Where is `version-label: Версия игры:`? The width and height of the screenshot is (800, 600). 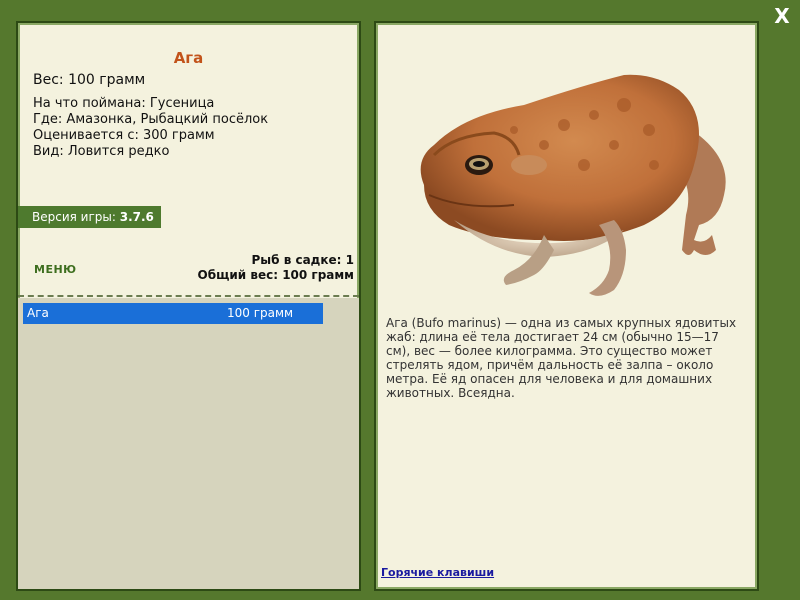
version-label: Версия игры: is located at coordinates (76, 217).